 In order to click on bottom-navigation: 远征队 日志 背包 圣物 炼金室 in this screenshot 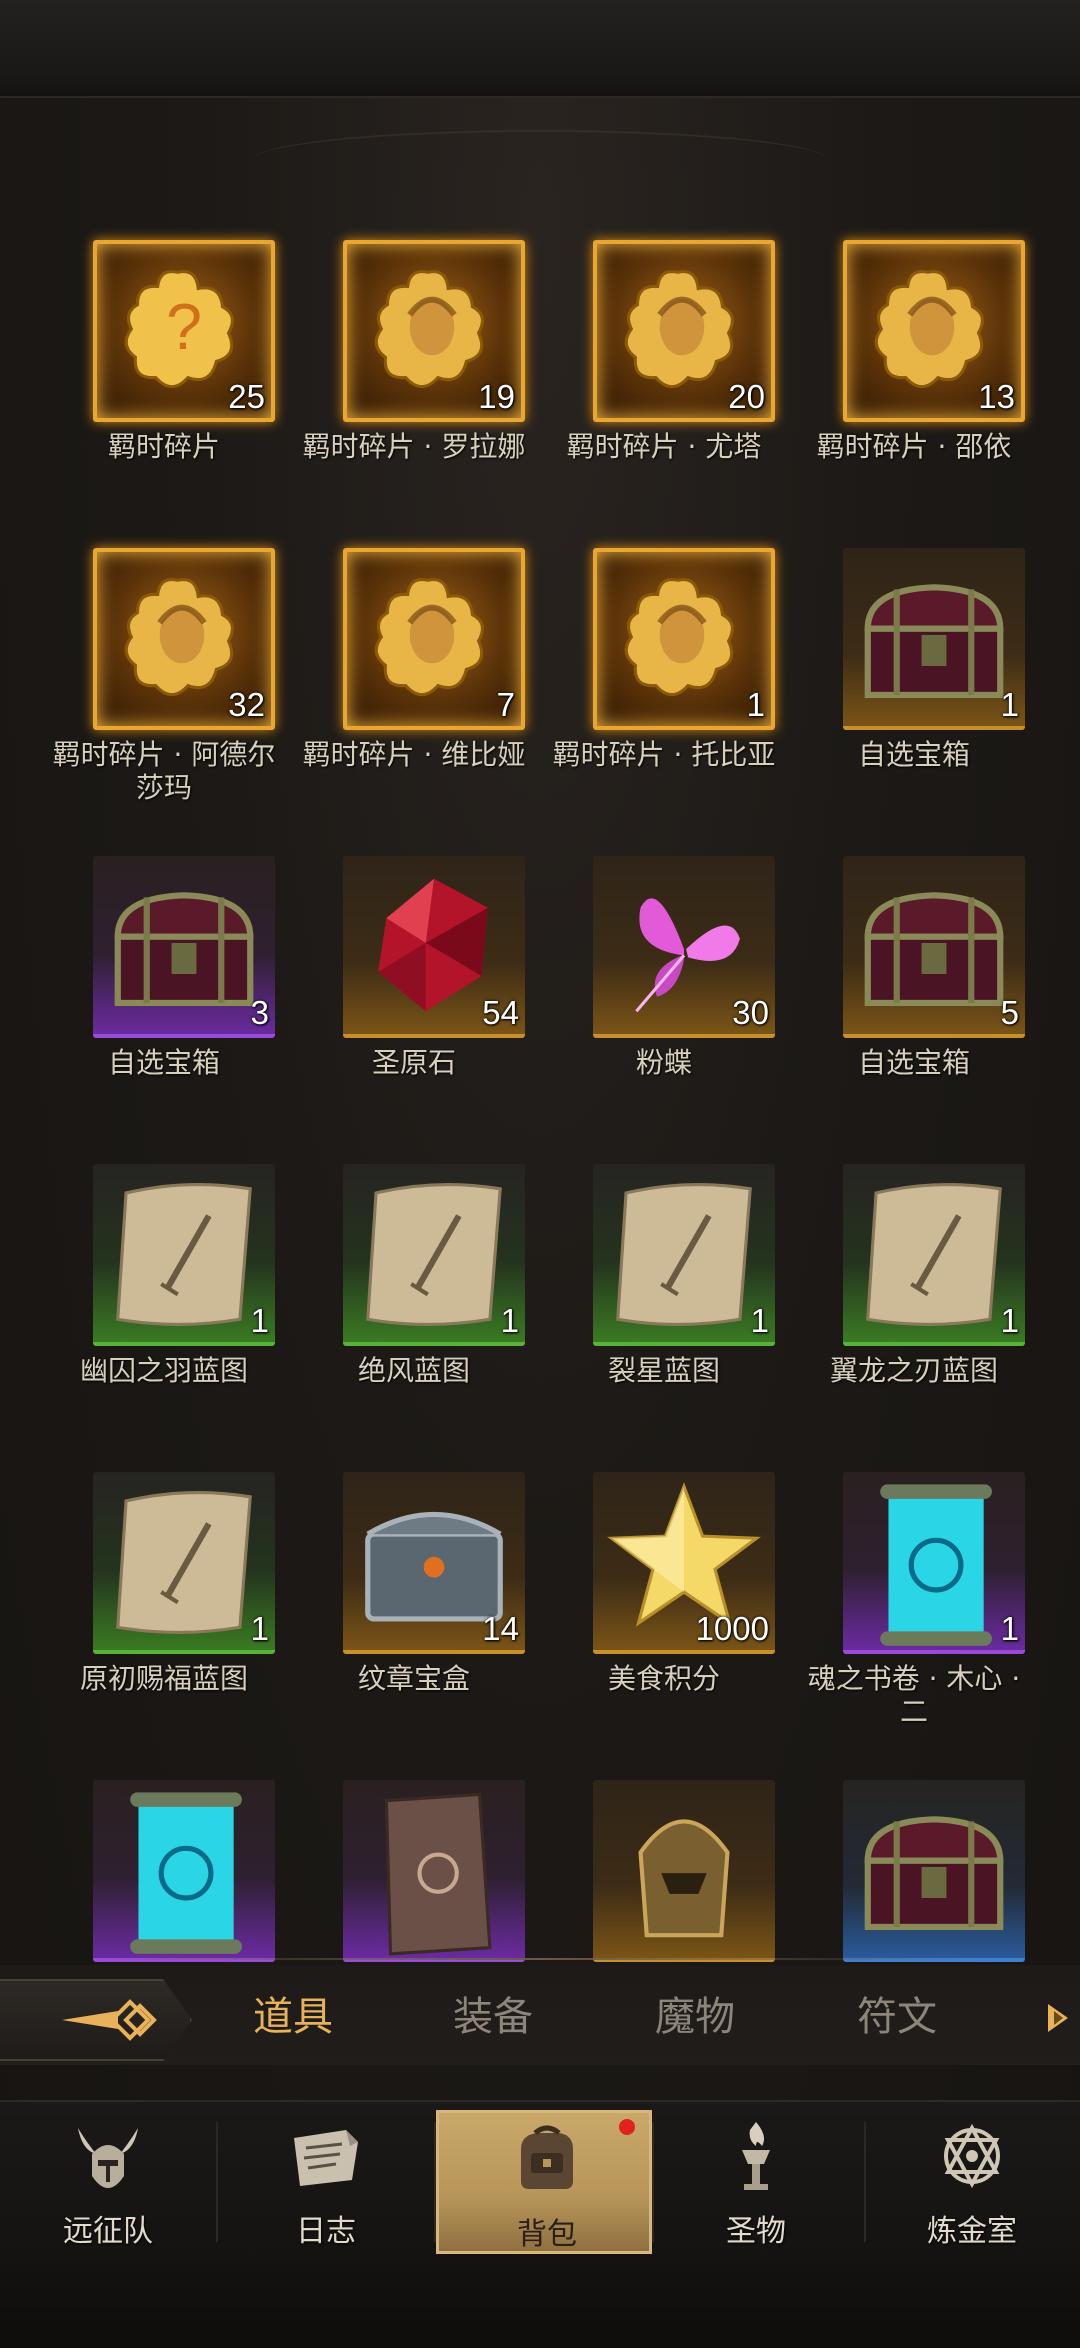, I will do `click(540, 2181)`.